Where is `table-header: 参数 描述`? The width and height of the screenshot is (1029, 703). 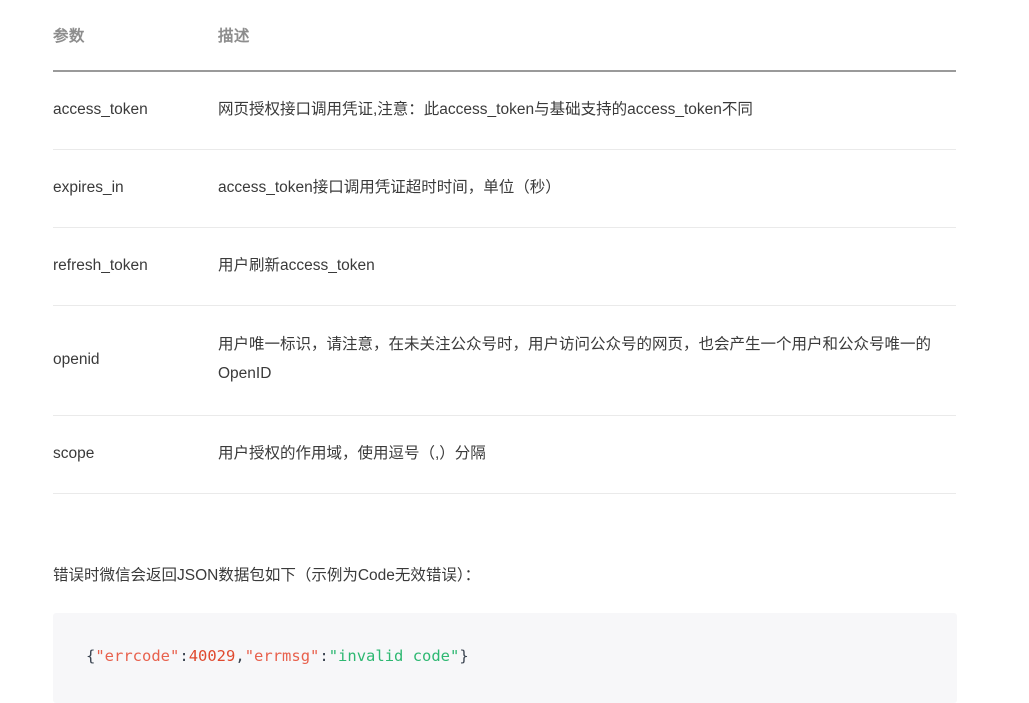 table-header: 参数 描述 is located at coordinates (504, 48).